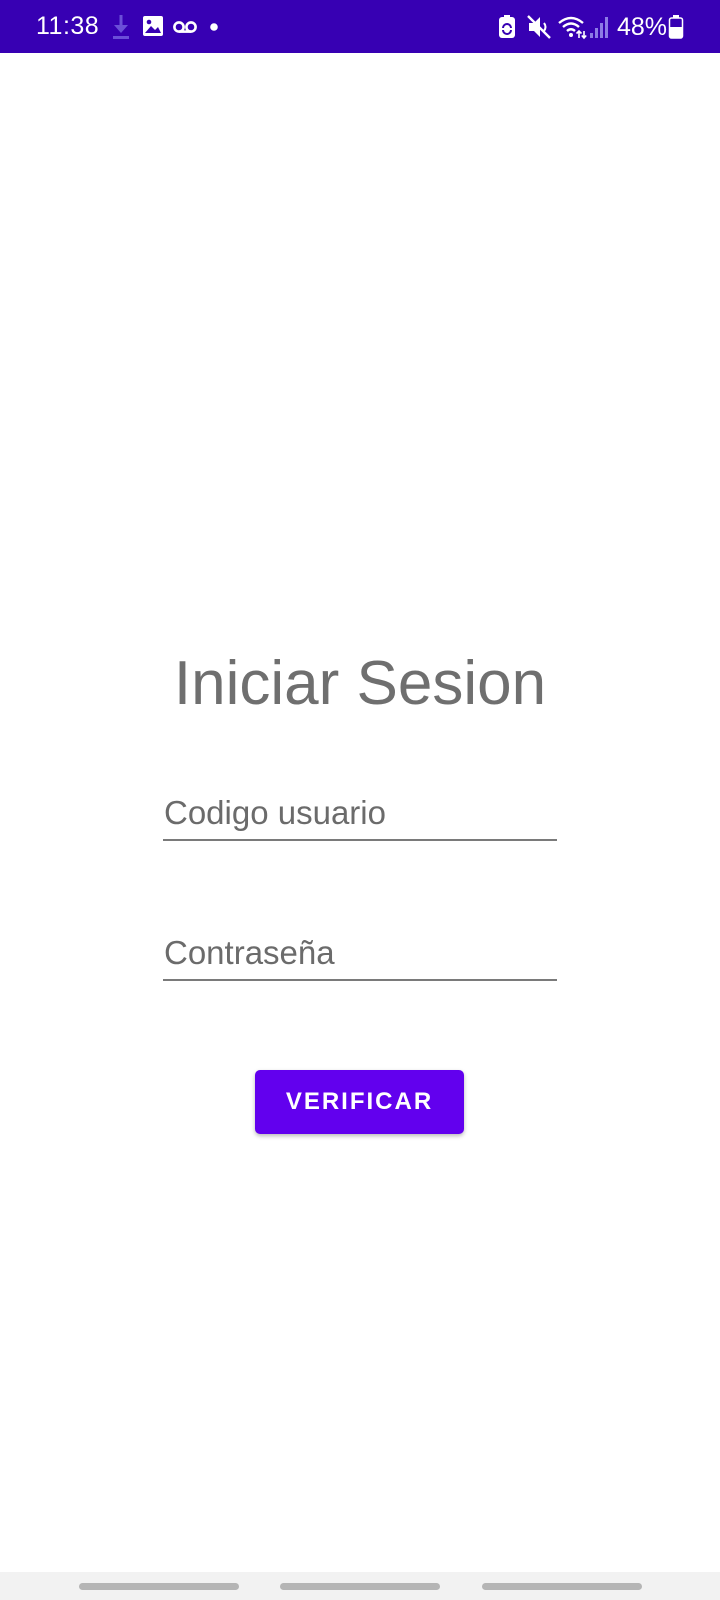 This screenshot has width=720, height=1600. What do you see at coordinates (676, 27) in the screenshot?
I see `battery-icon` at bounding box center [676, 27].